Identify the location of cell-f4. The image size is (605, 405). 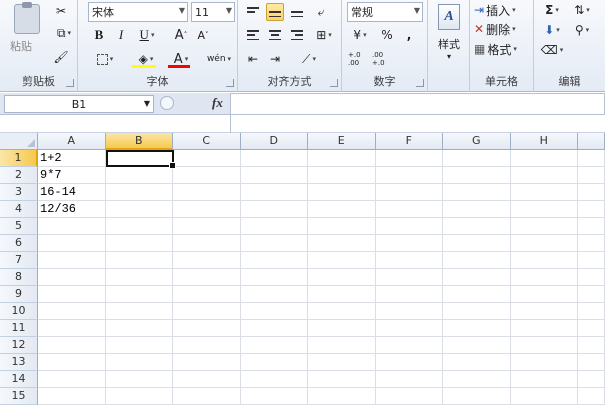
(409, 209).